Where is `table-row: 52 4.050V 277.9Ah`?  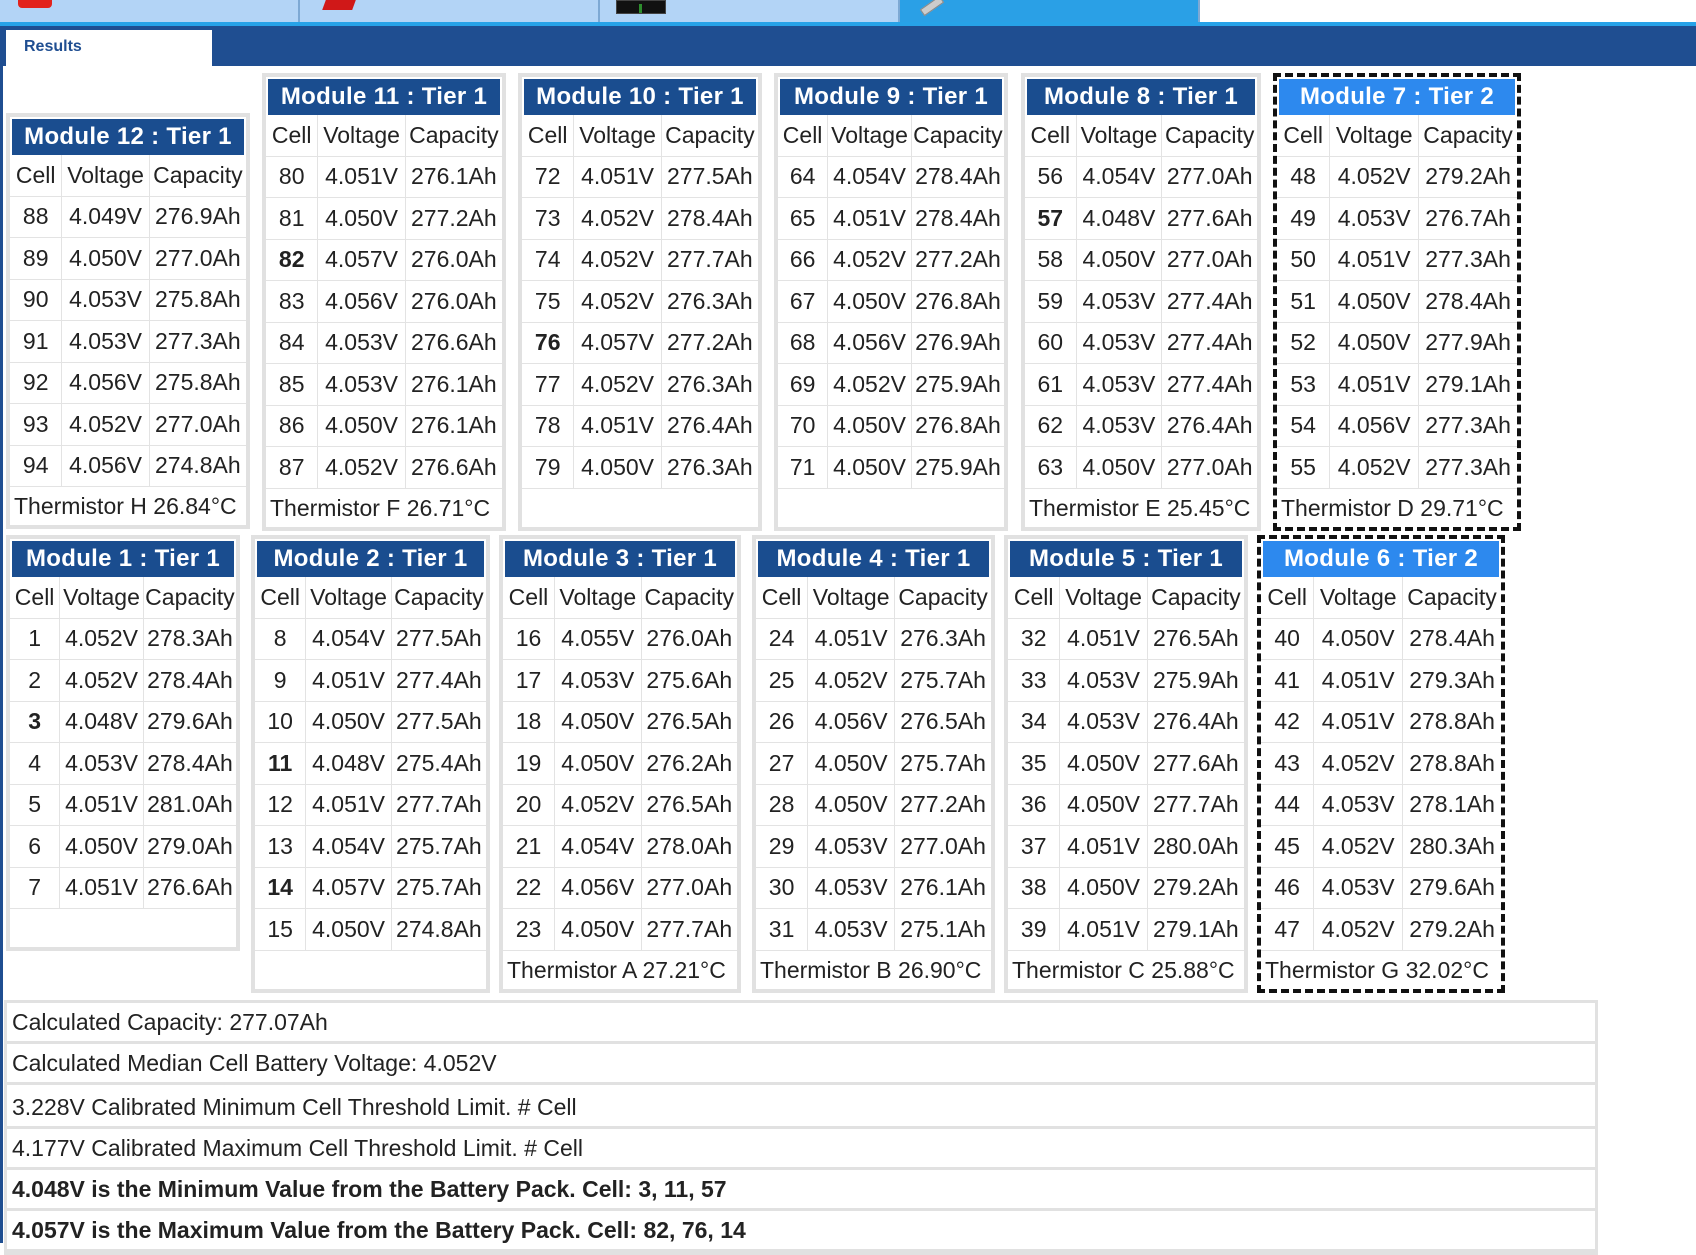 table-row: 52 4.050V 277.9Ah is located at coordinates (1397, 343).